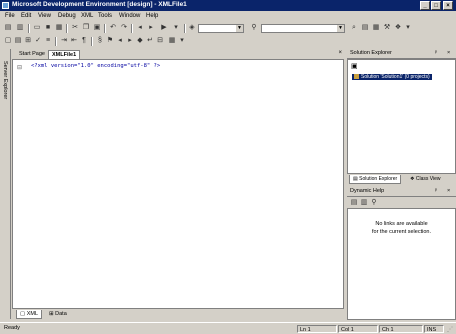 This screenshot has width=456, height=334. What do you see at coordinates (387, 28) in the screenshot?
I see `toolbox-icon: ⚒` at bounding box center [387, 28].